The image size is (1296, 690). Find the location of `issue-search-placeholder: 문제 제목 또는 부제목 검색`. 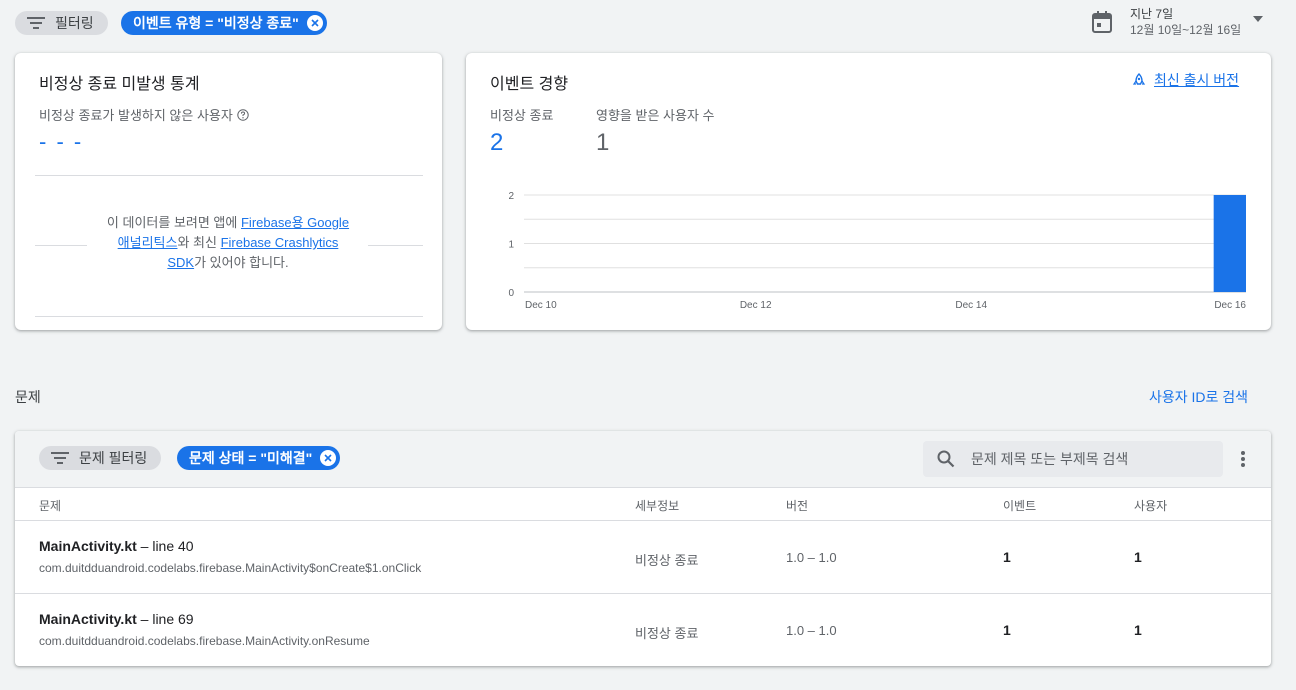

issue-search-placeholder: 문제 제목 또는 부제목 검색 is located at coordinates (1050, 459).